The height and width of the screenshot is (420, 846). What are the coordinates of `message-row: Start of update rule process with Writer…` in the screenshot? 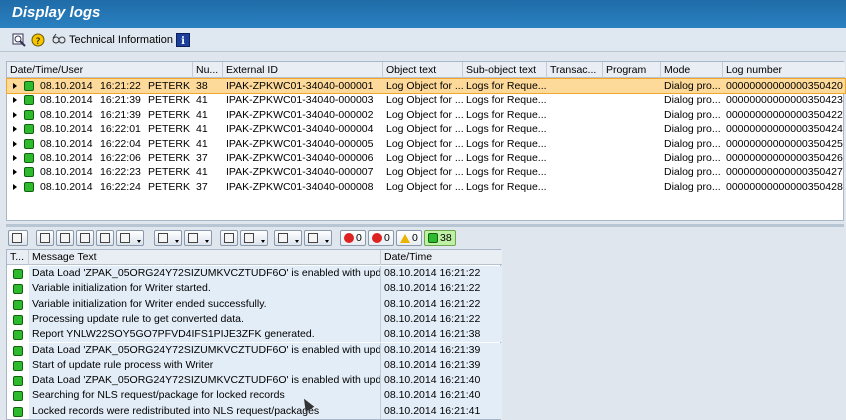 It's located at (254, 365).